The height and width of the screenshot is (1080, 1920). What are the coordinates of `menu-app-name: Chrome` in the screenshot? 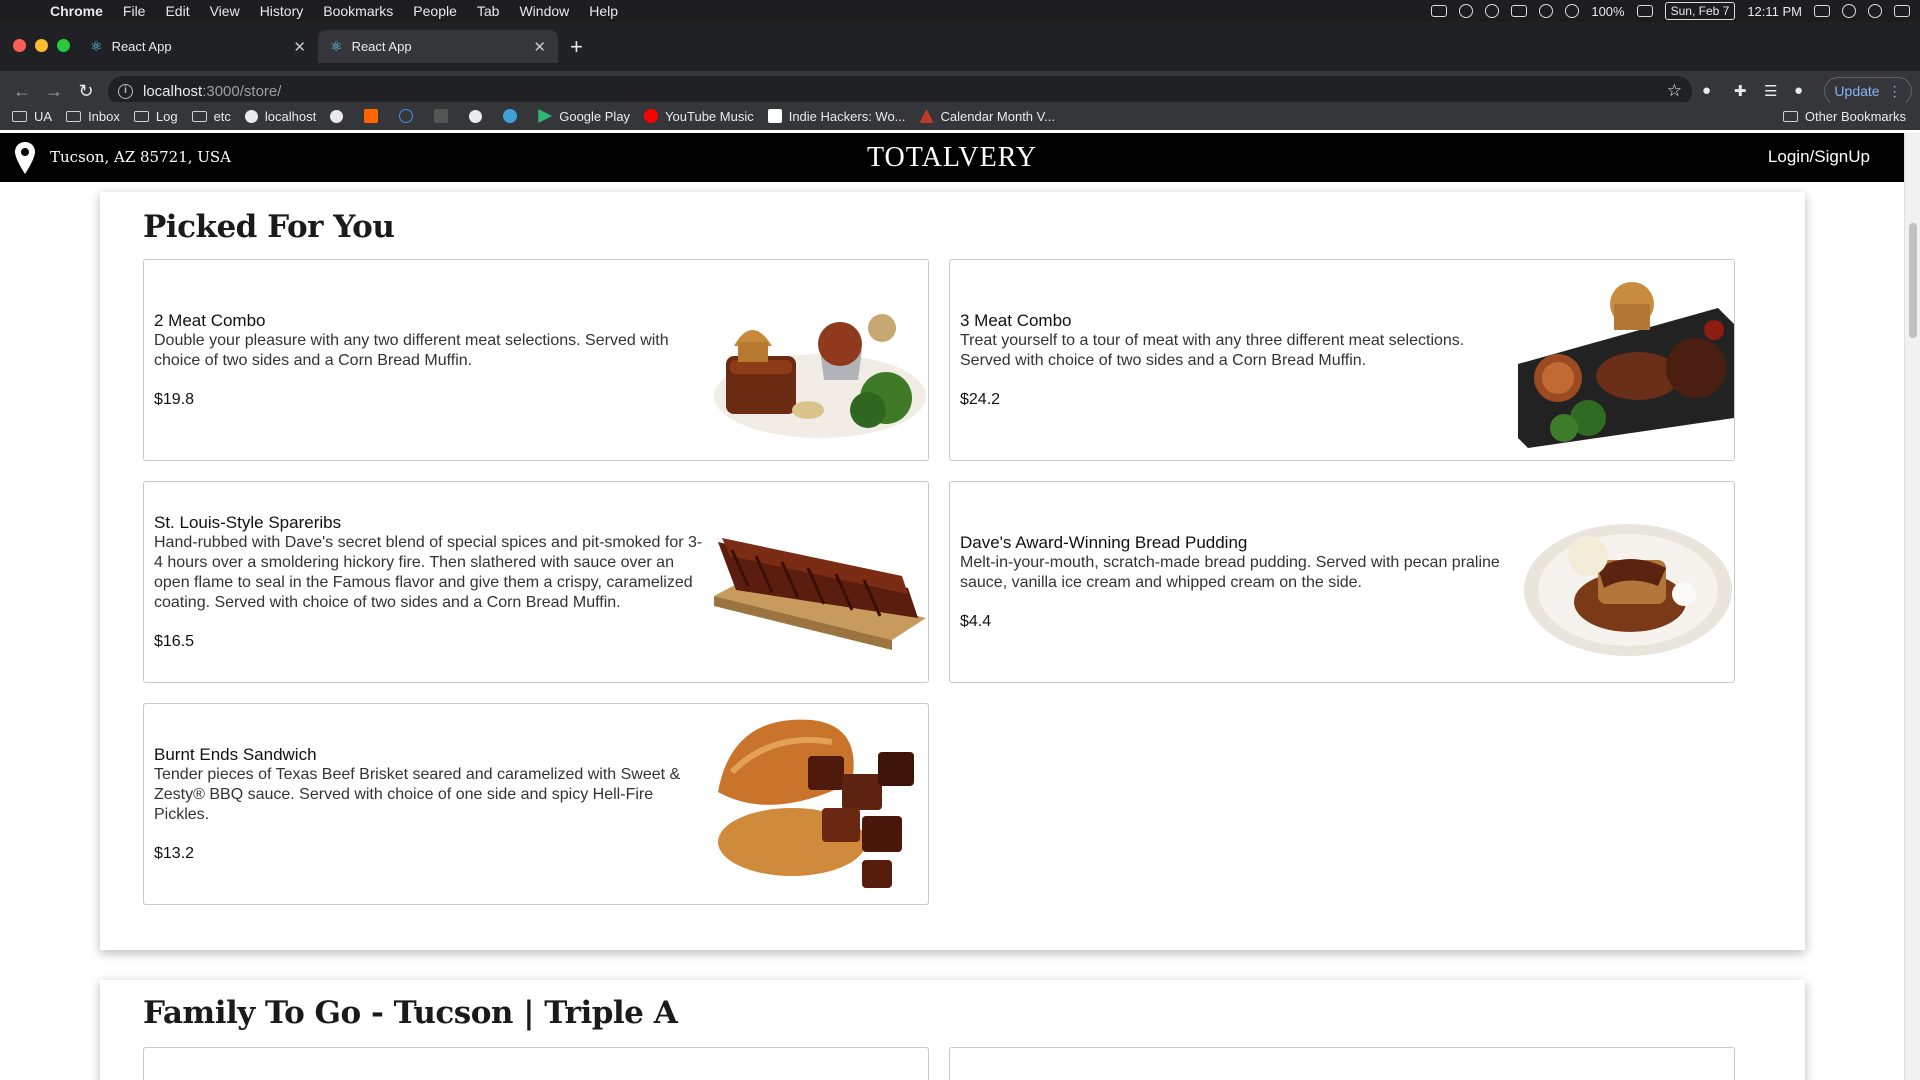 It's located at (76, 11).